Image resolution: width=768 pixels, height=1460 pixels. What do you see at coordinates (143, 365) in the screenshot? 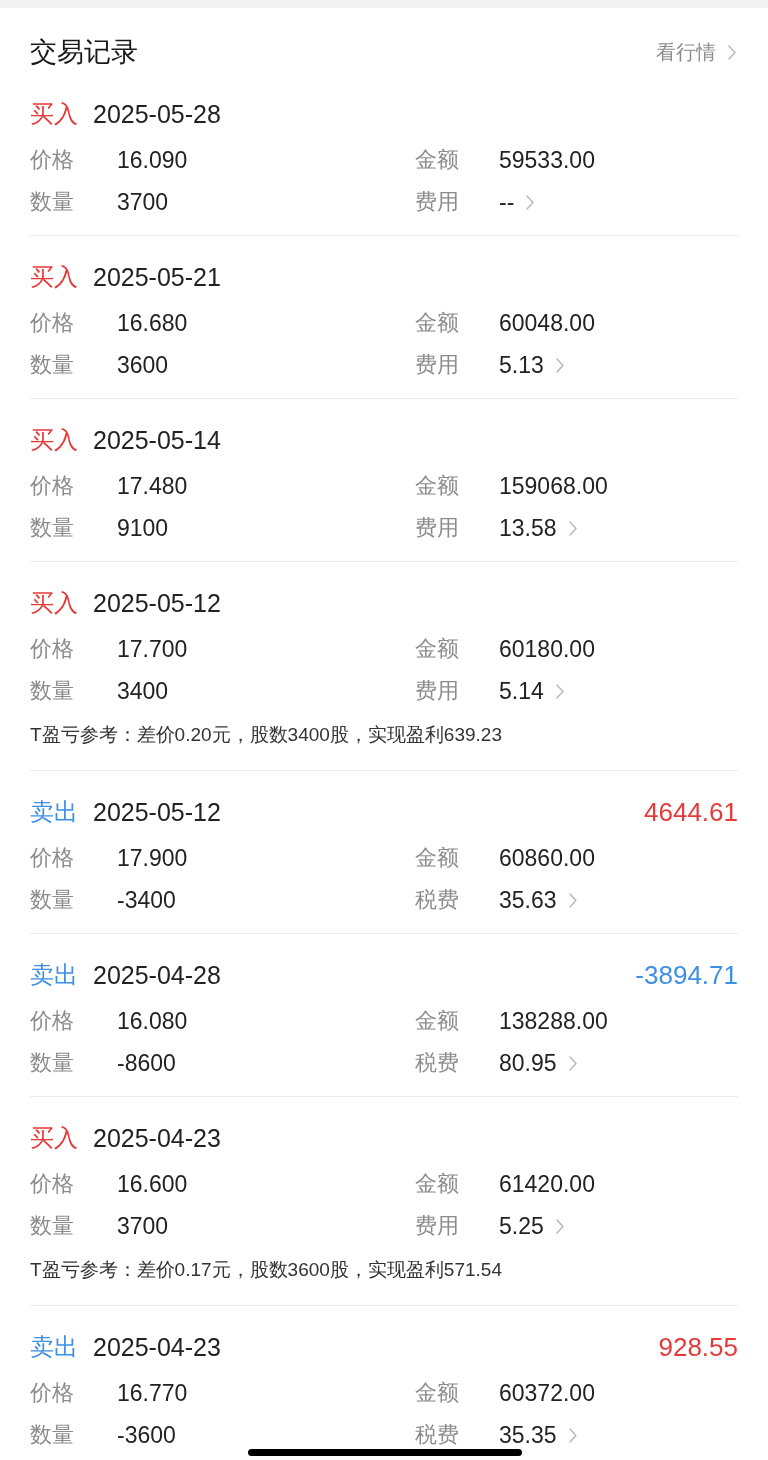
I see `field-value: 3600` at bounding box center [143, 365].